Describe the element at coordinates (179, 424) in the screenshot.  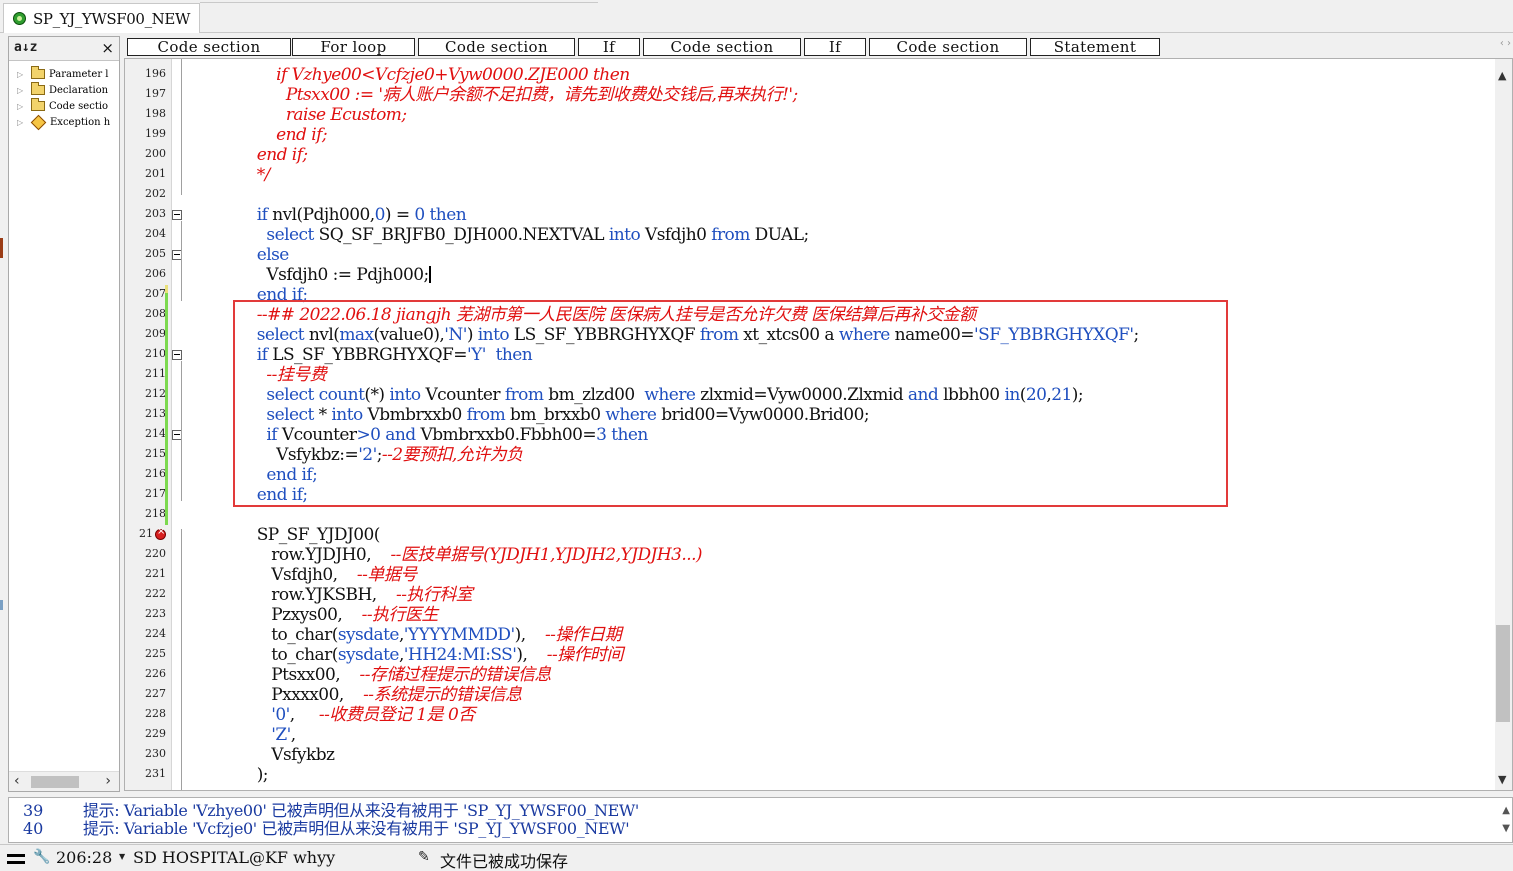
I see `fold-margin` at that location.